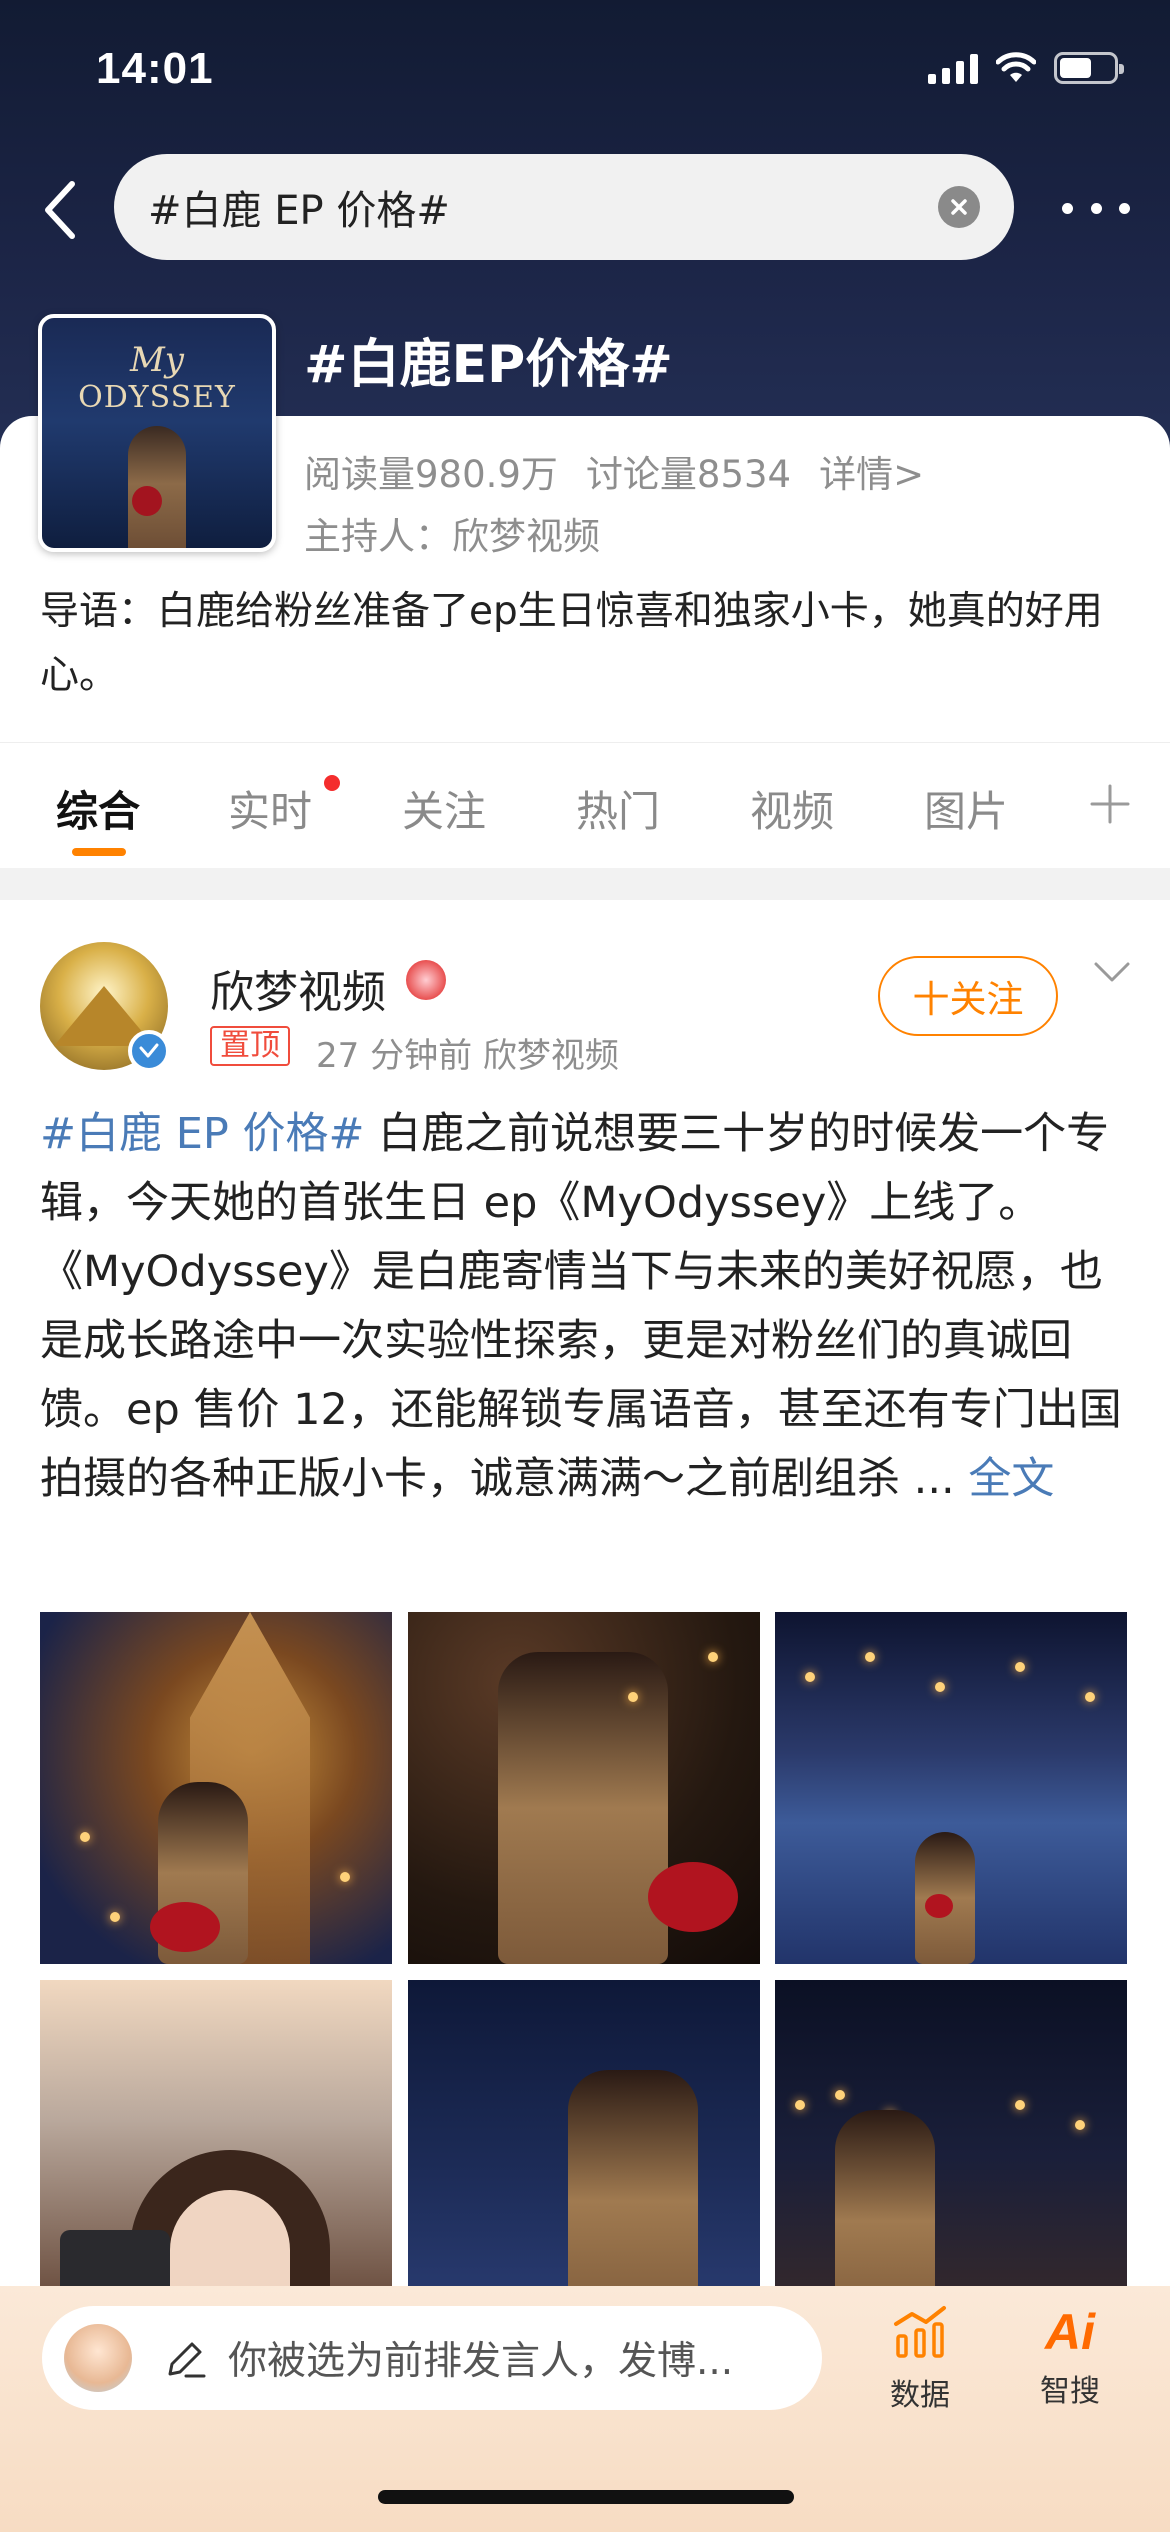 The height and width of the screenshot is (2532, 1170). I want to click on post-meta: 27 分钟前 欣梦视频, so click(467, 1056).